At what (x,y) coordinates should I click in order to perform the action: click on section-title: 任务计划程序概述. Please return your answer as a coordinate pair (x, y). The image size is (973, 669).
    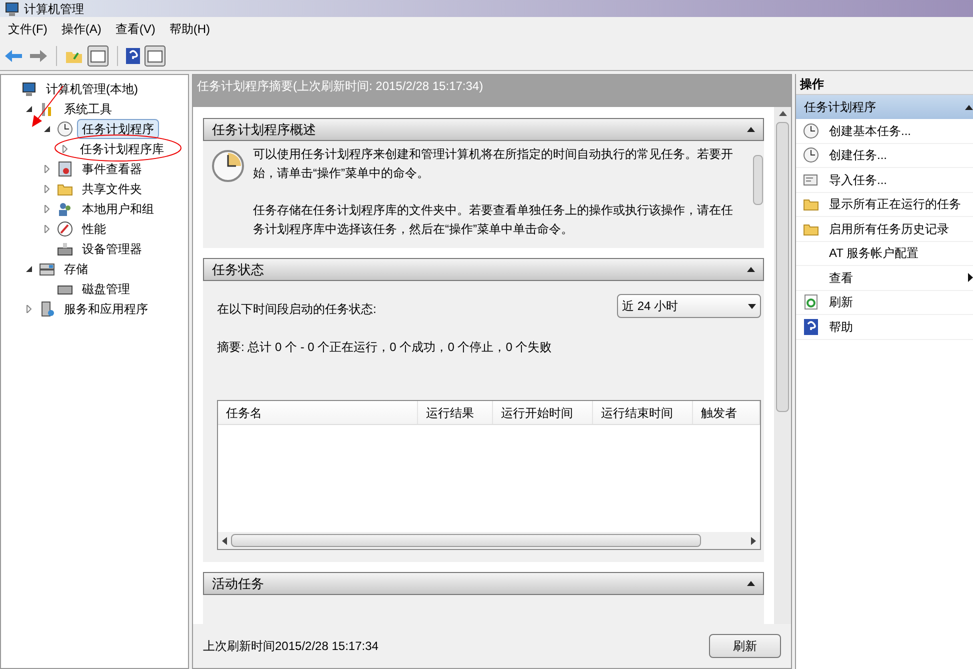
    Looking at the image, I should click on (264, 129).